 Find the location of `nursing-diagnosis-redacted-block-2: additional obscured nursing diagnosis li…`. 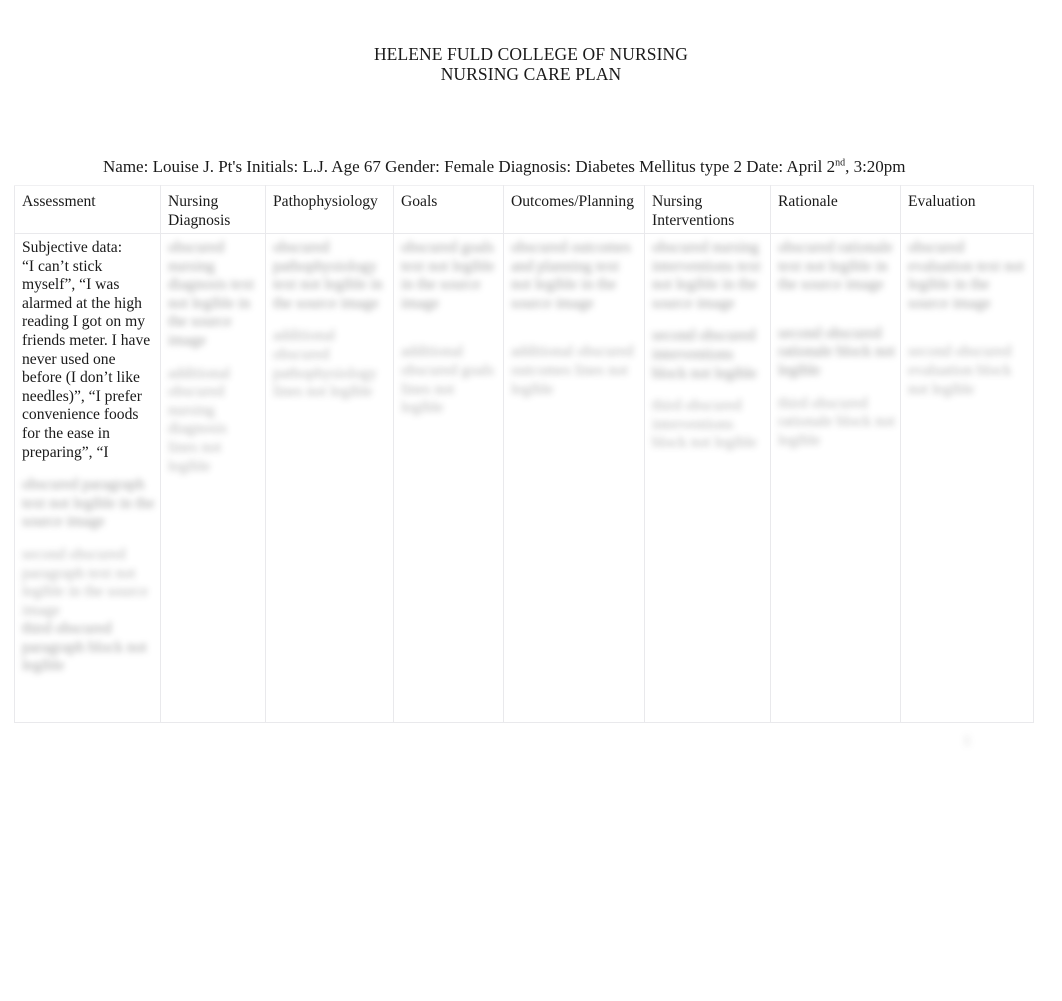

nursing-diagnosis-redacted-block-2: additional obscured nursing diagnosis li… is located at coordinates (199, 419).